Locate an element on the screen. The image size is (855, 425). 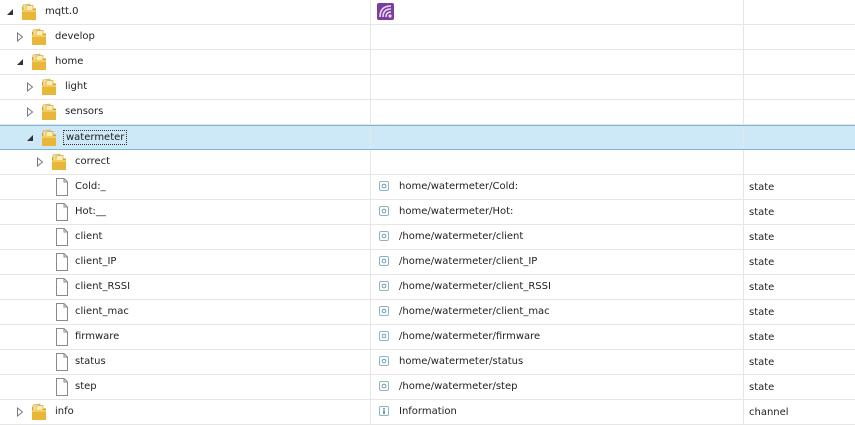
tree-row: step/home/watermeter/step state is located at coordinates (427, 387).